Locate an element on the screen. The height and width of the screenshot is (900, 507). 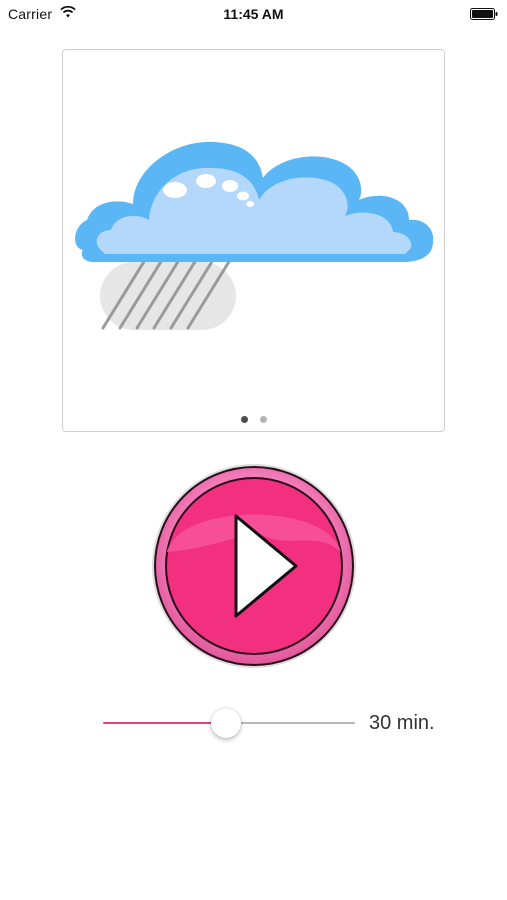
battery-icon is located at coordinates (484, 14).